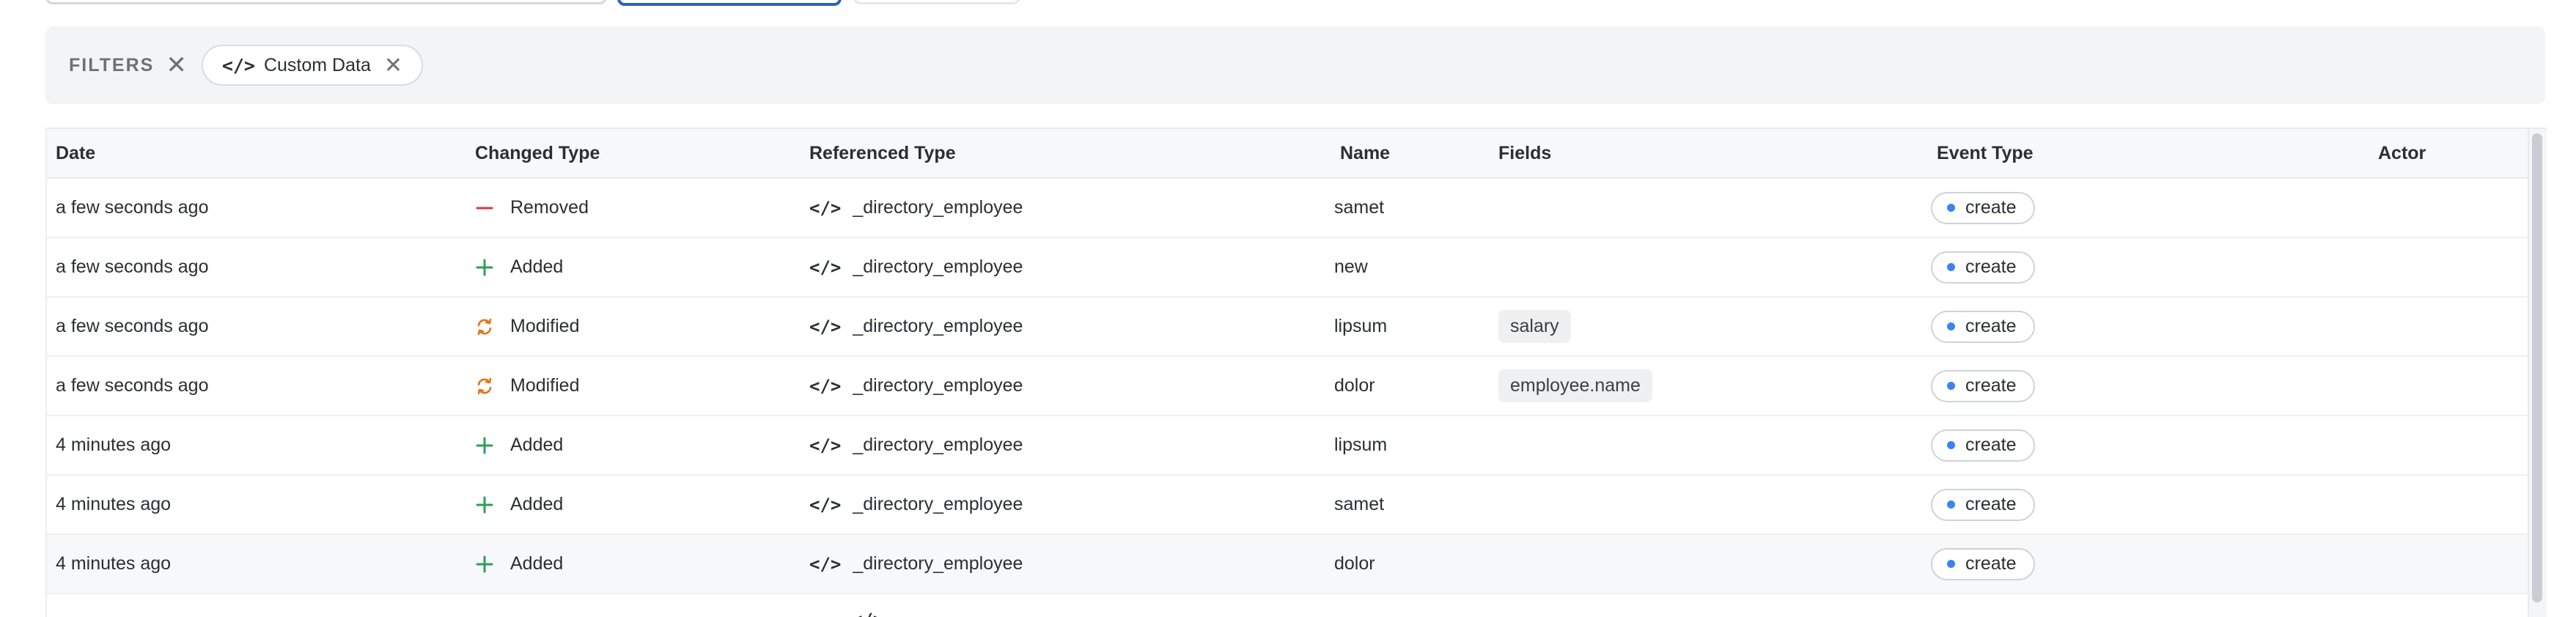  I want to click on filter-chip-custom-data: </> Custom Data ✕, so click(312, 65).